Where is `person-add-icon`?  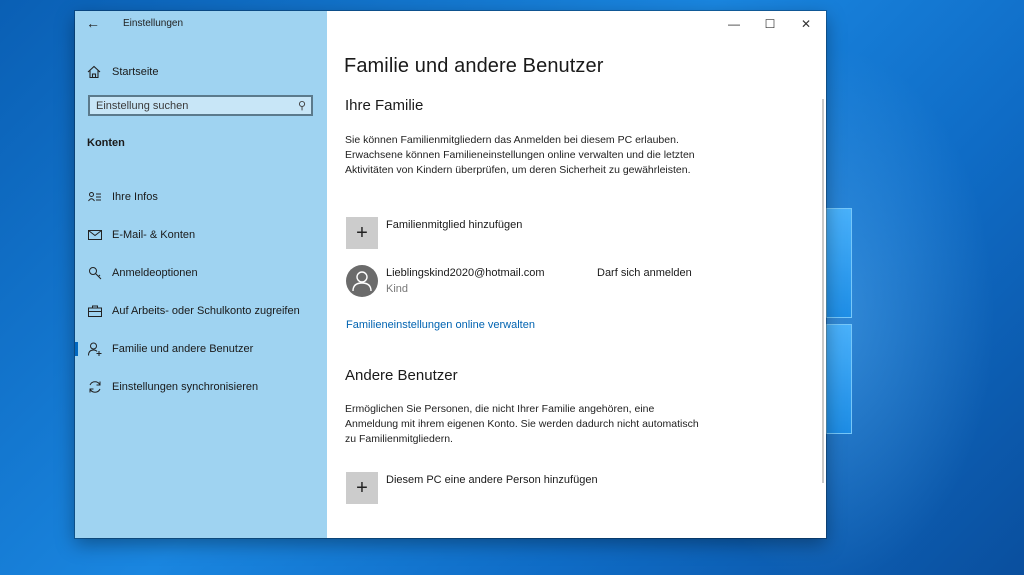 person-add-icon is located at coordinates (95, 349).